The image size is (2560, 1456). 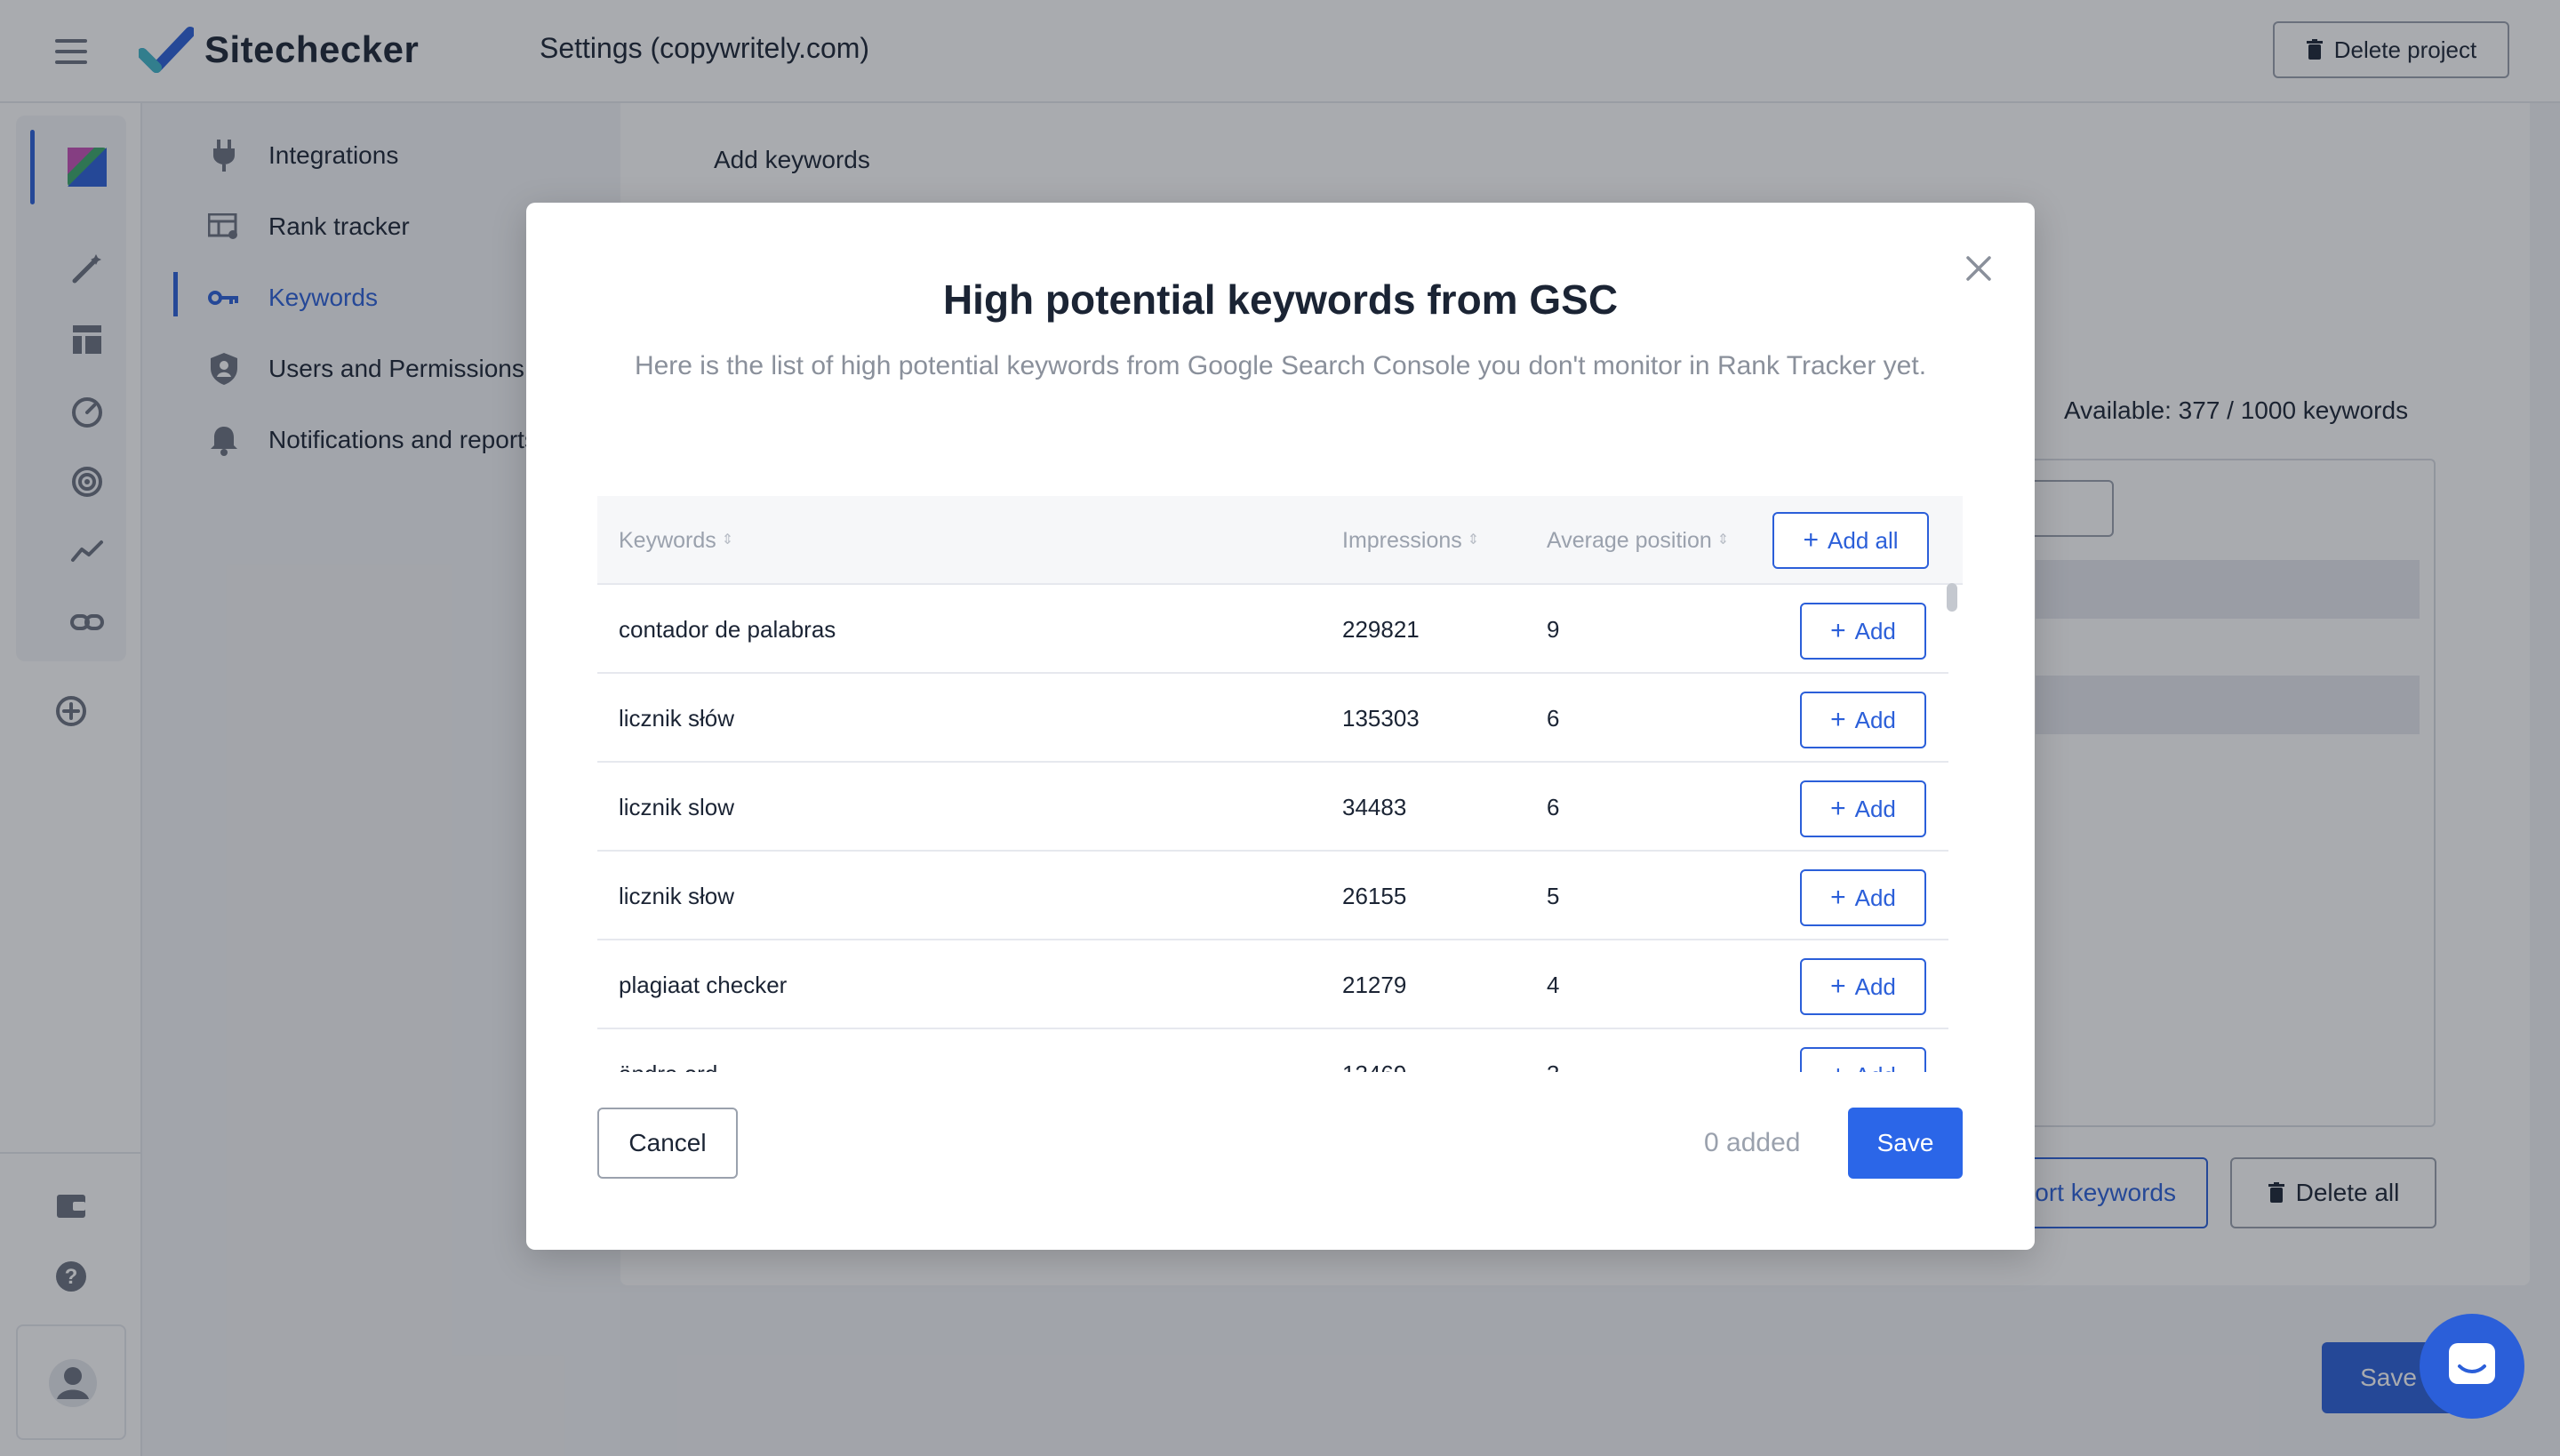 What do you see at coordinates (1272, 984) in the screenshot?
I see `table-row: plagiaat checker 21279 4 + Add` at bounding box center [1272, 984].